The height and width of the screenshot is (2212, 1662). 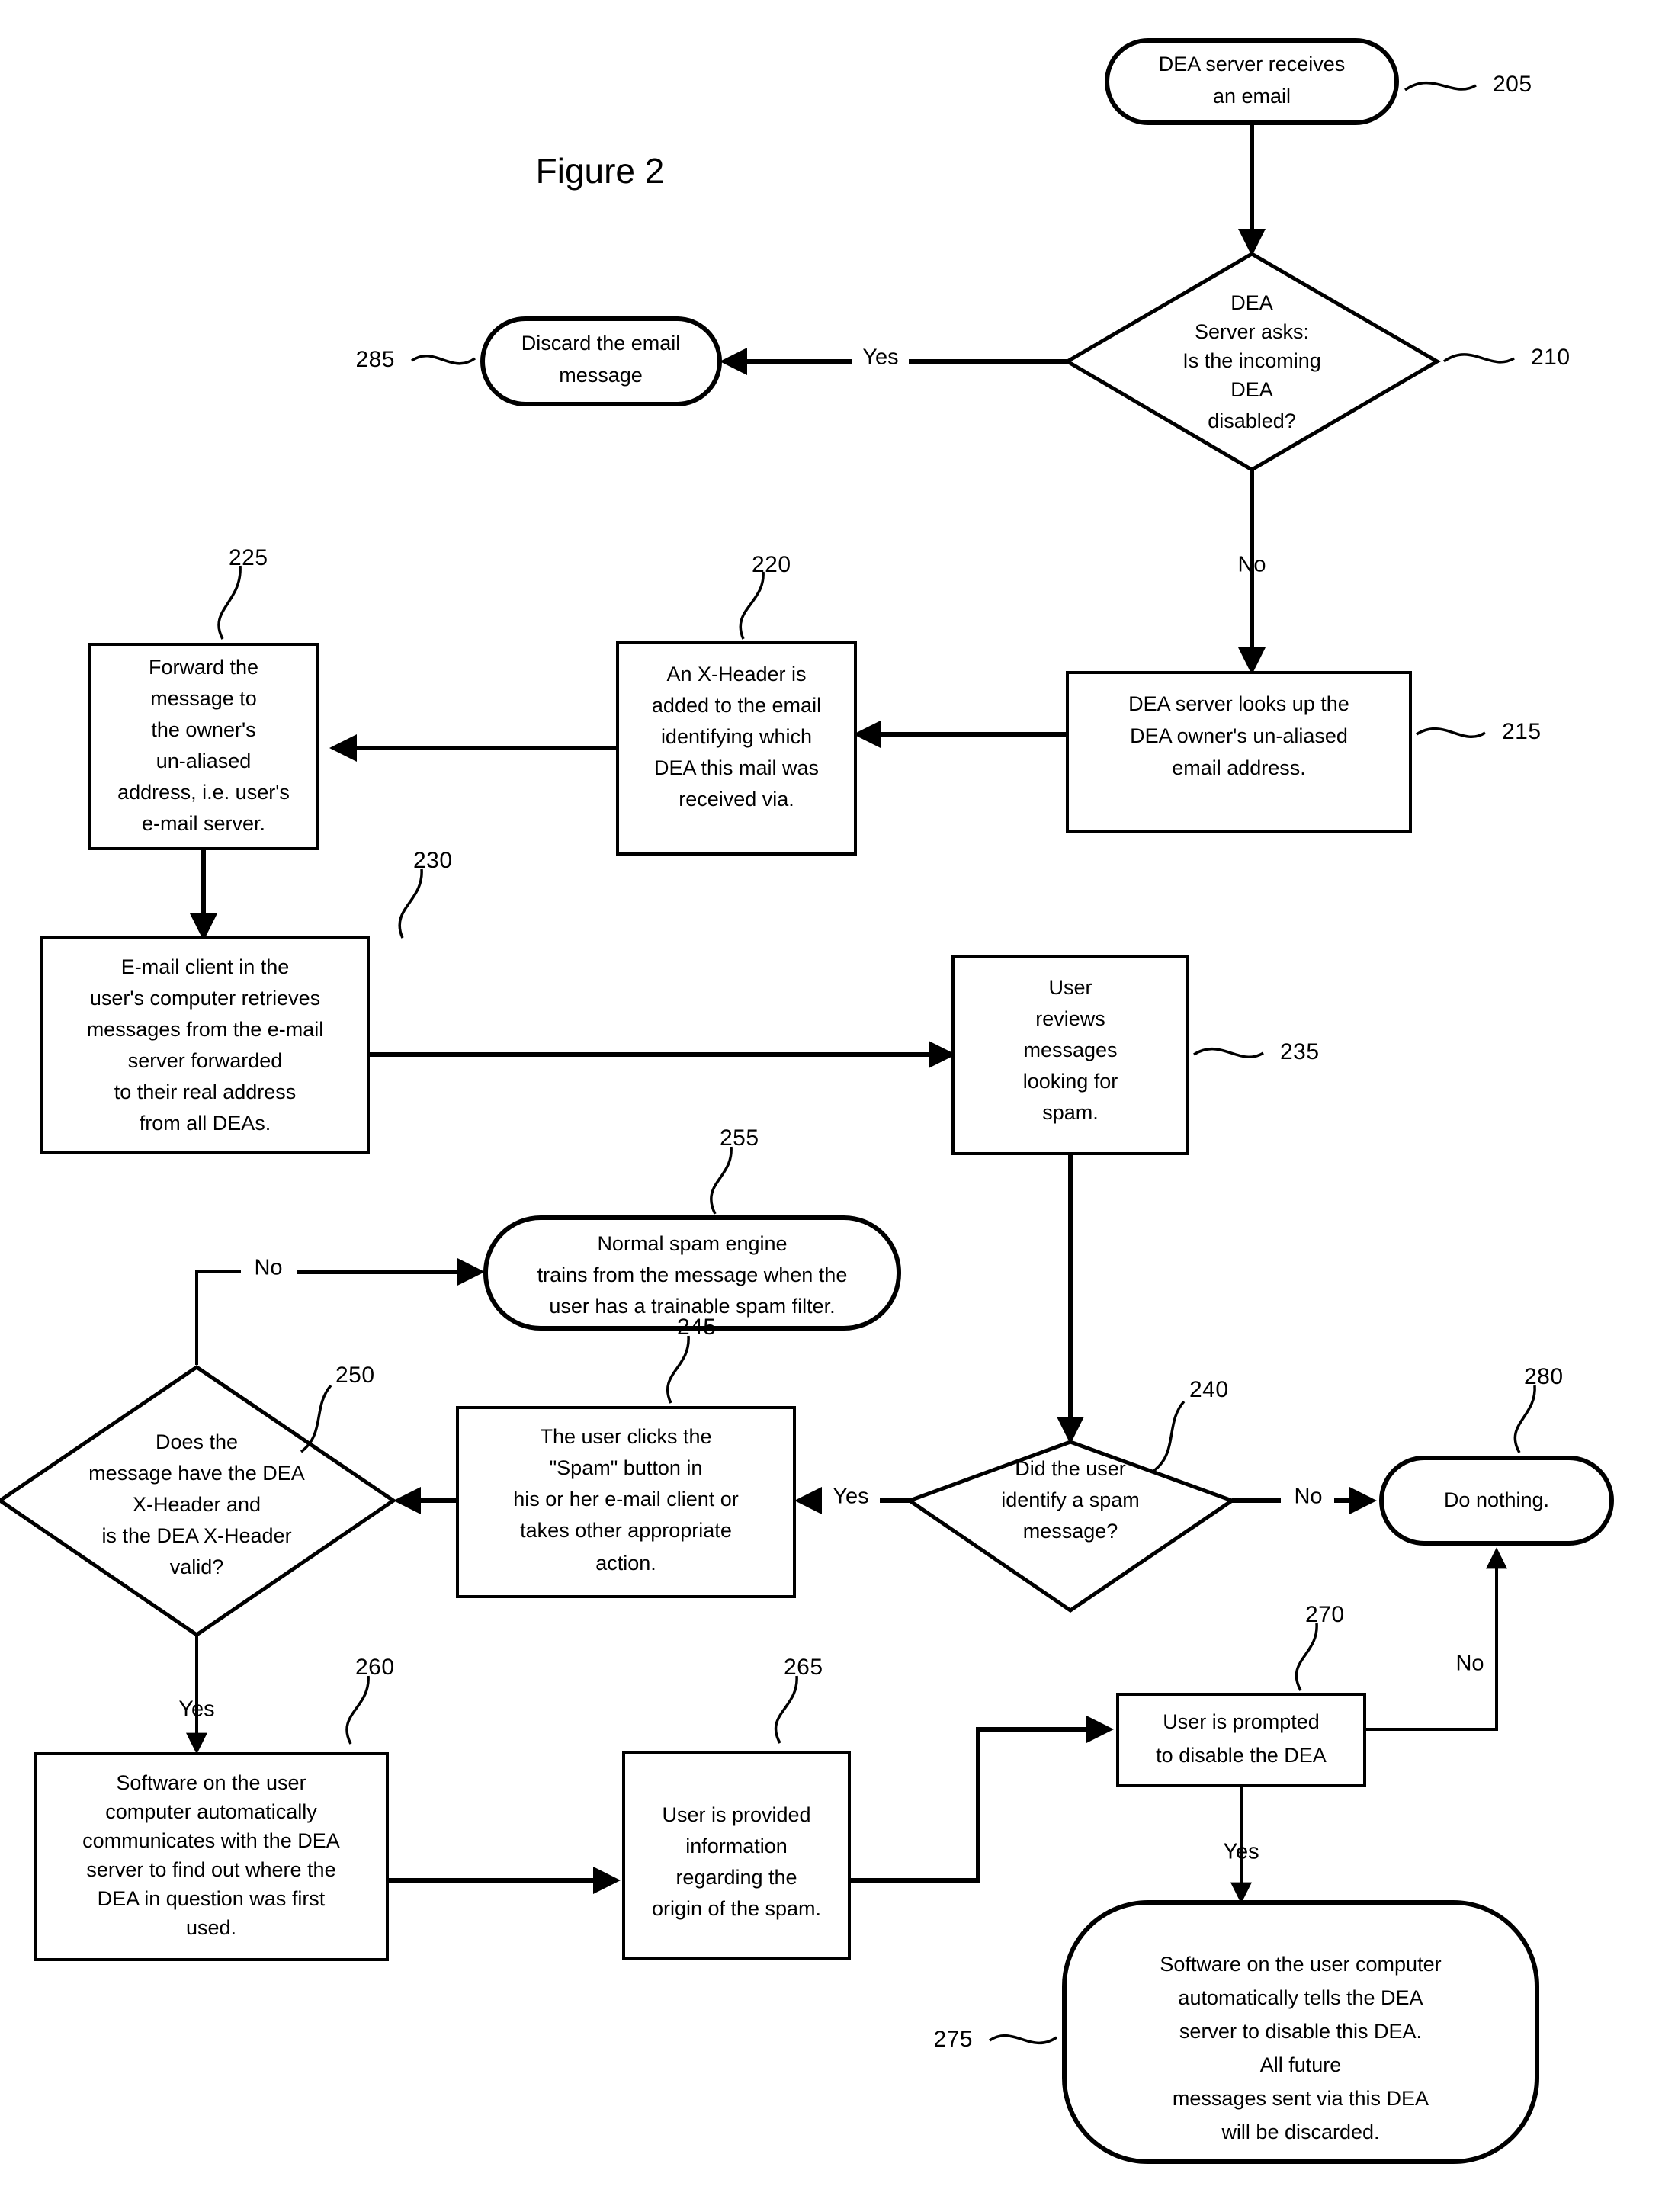 What do you see at coordinates (205, 998) in the screenshot?
I see `node-230-line-1: user's computer retrieves` at bounding box center [205, 998].